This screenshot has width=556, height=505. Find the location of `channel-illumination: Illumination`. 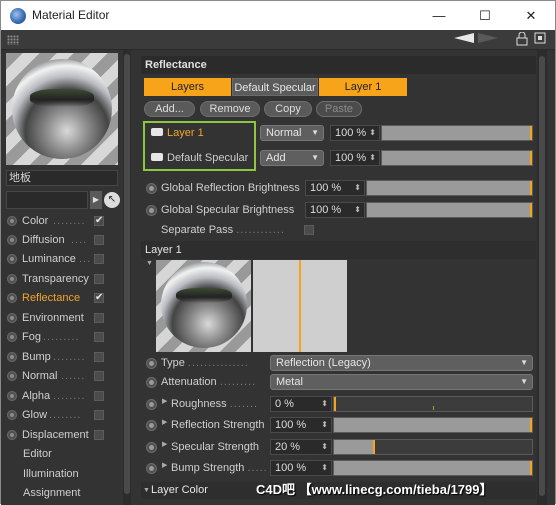

channel-illumination: Illumination is located at coordinates (57, 474).